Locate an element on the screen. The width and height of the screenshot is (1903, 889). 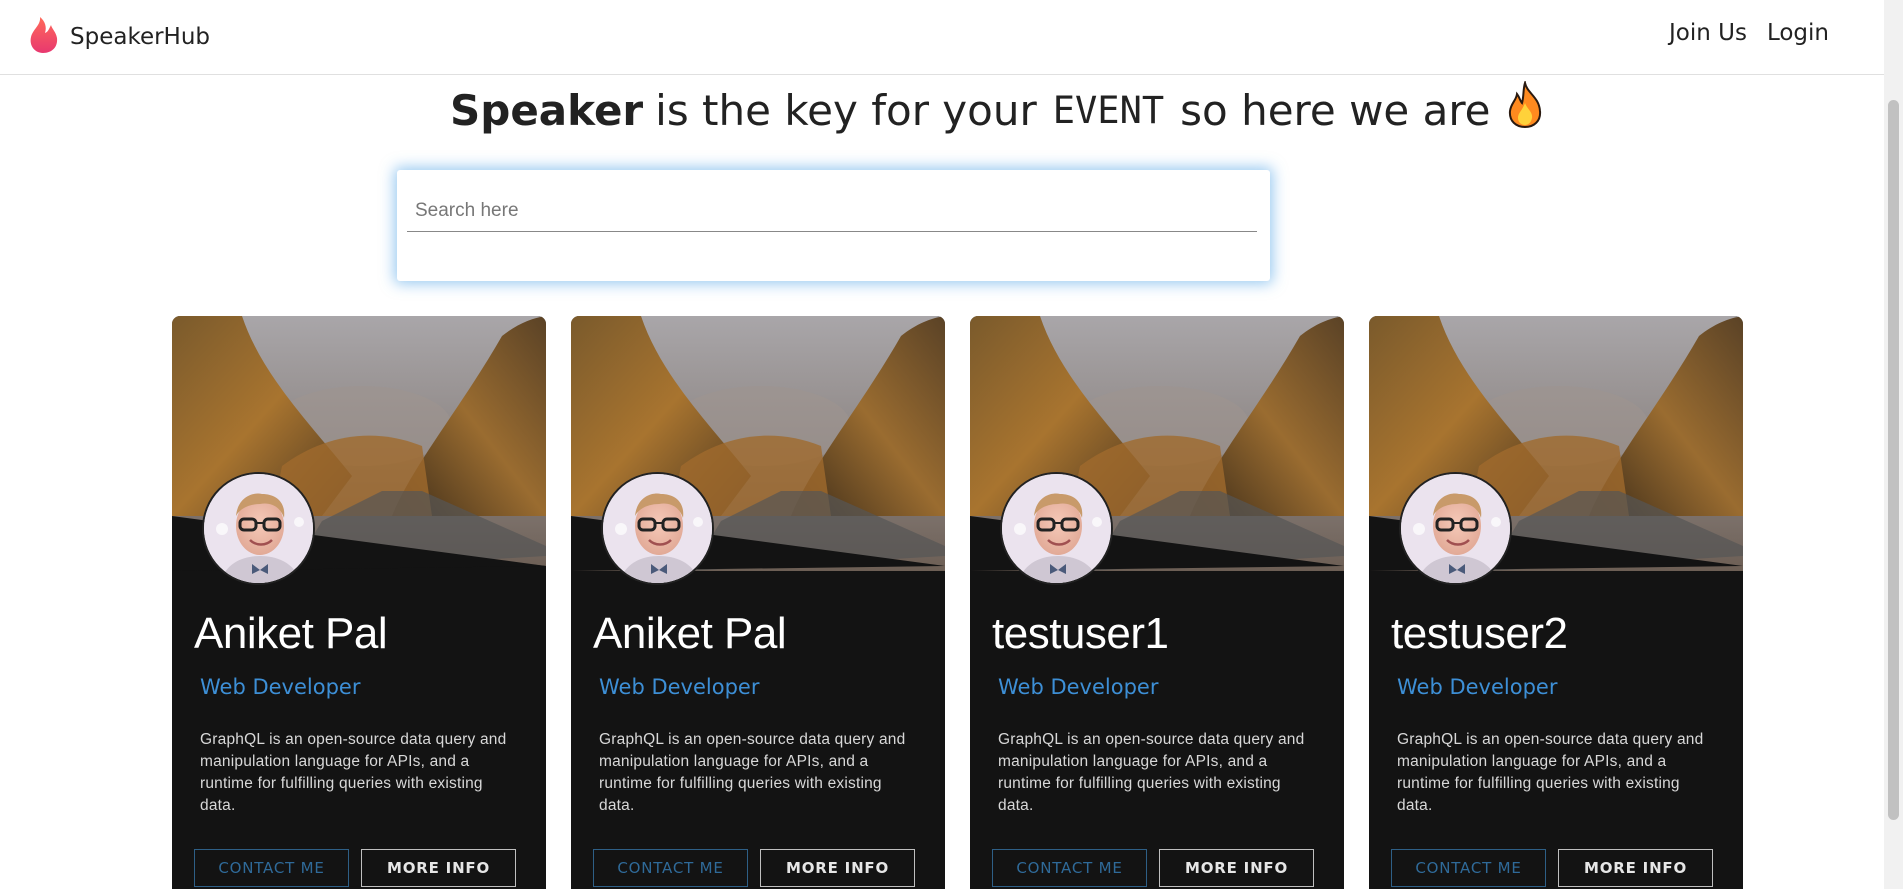
headline-tail: so here we are is located at coordinates (1335, 110).